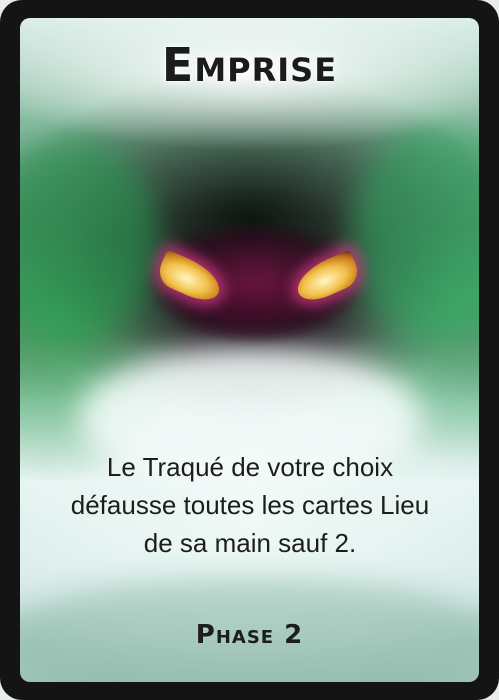 This screenshot has height=700, width=499. I want to click on card-phase: Phase 2, so click(249, 635).